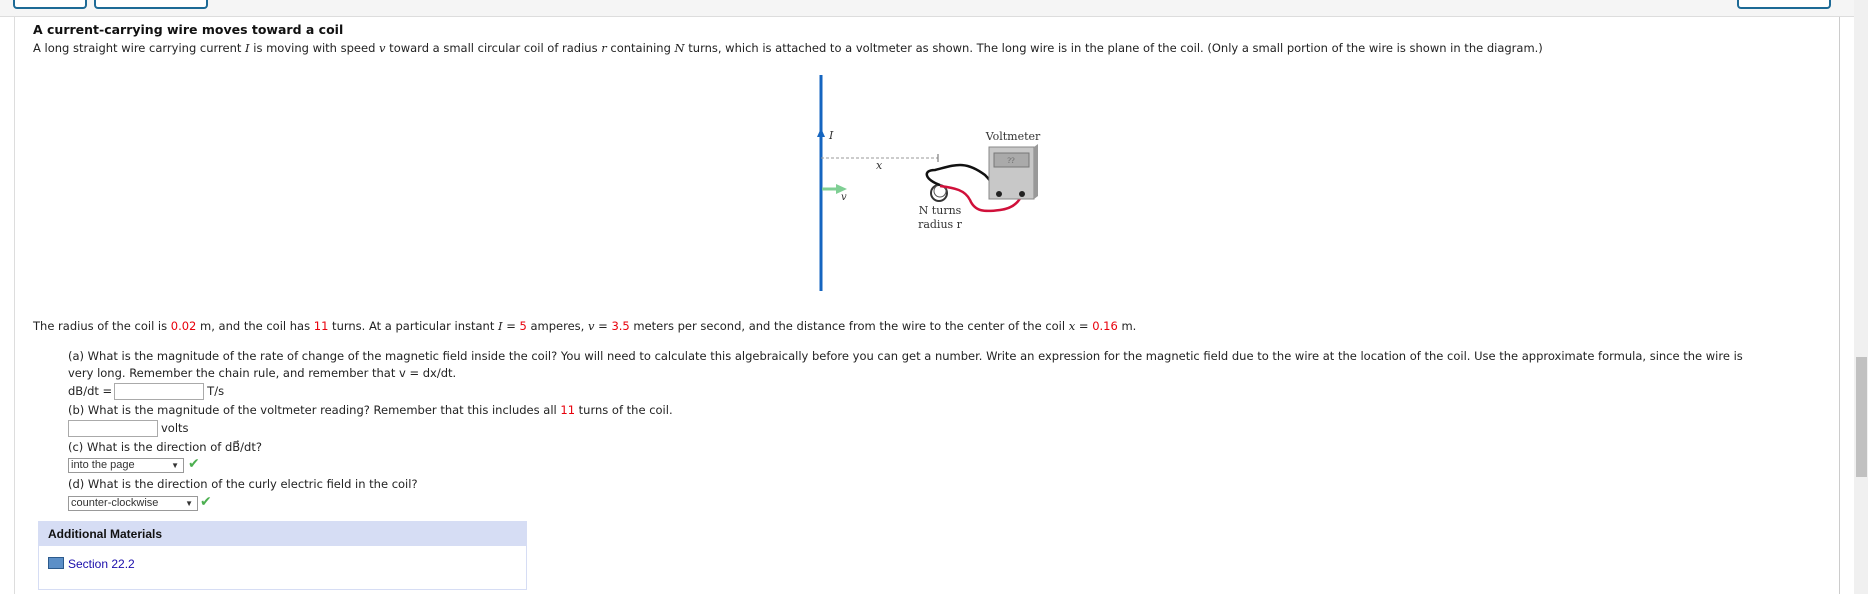  I want to click on black-lead, so click(962, 179).